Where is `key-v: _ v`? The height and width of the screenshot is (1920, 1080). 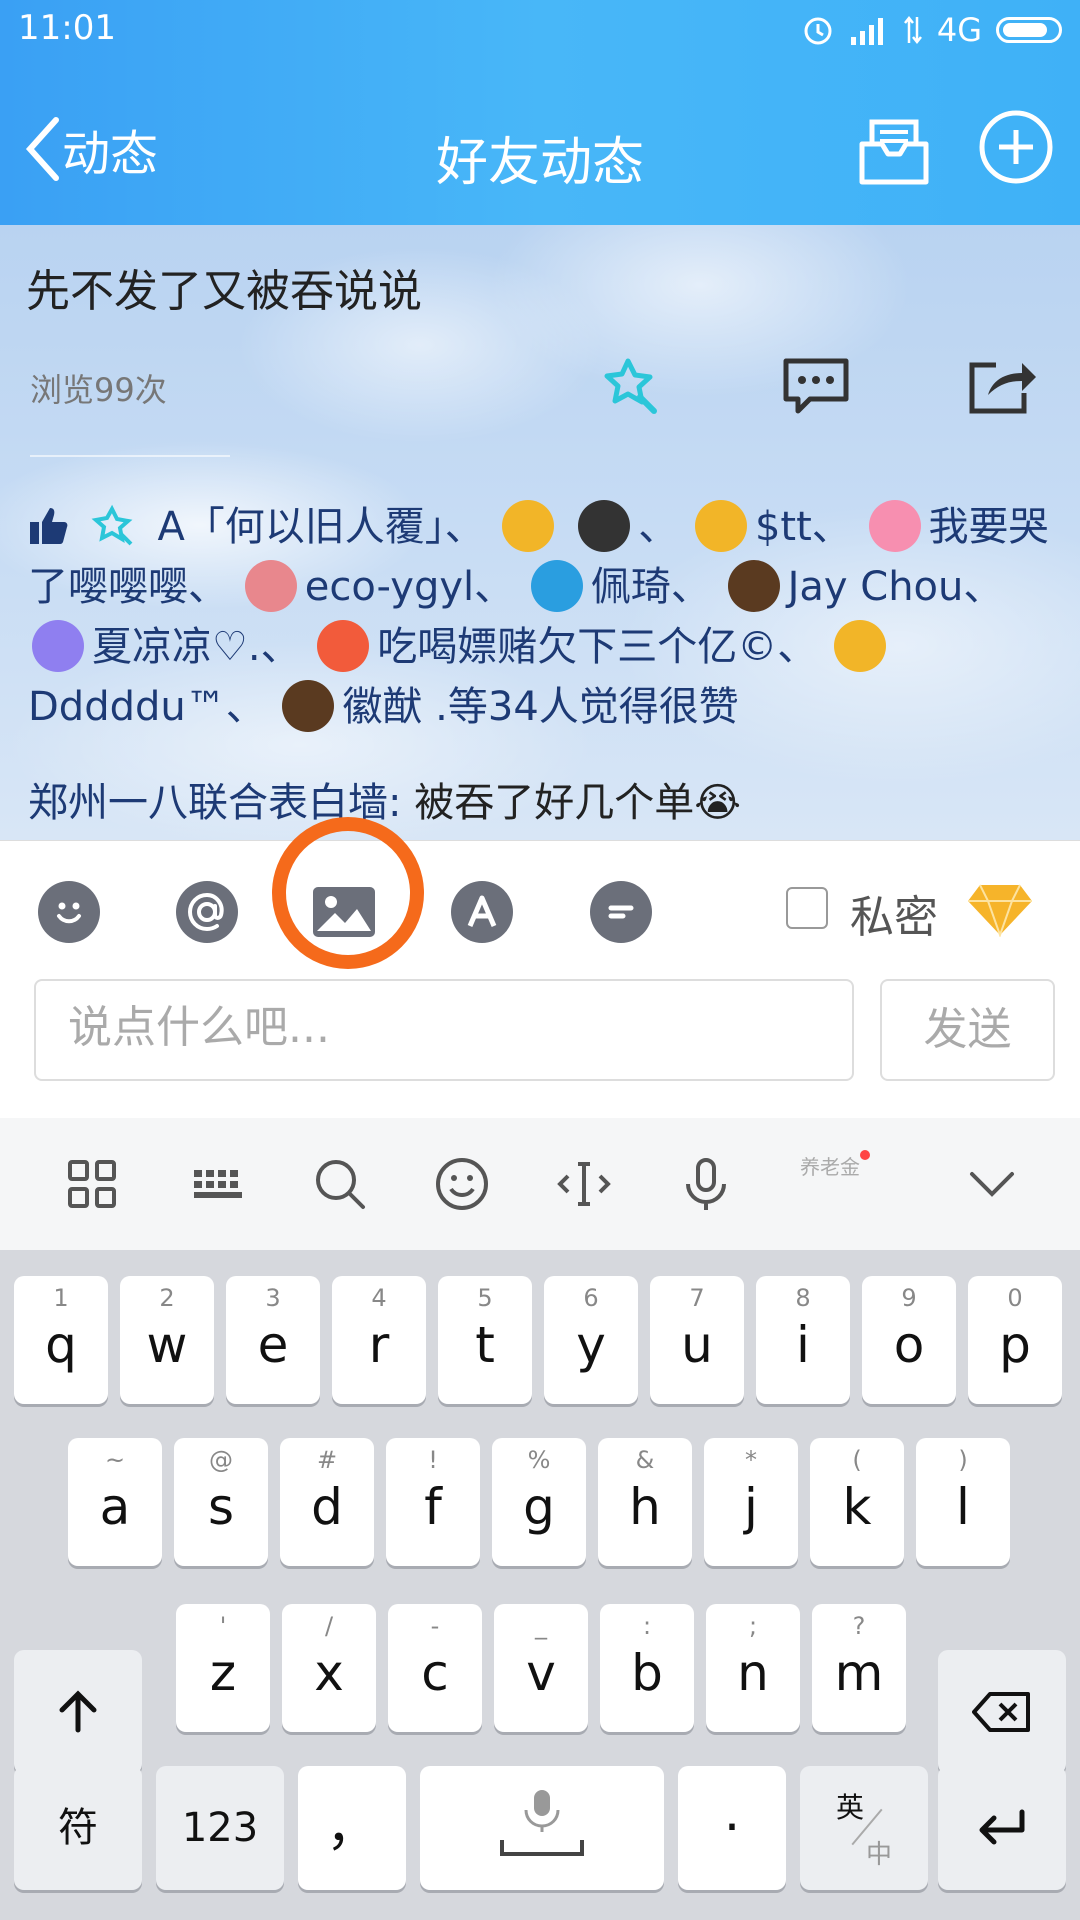
key-v: _ v is located at coordinates (541, 1668).